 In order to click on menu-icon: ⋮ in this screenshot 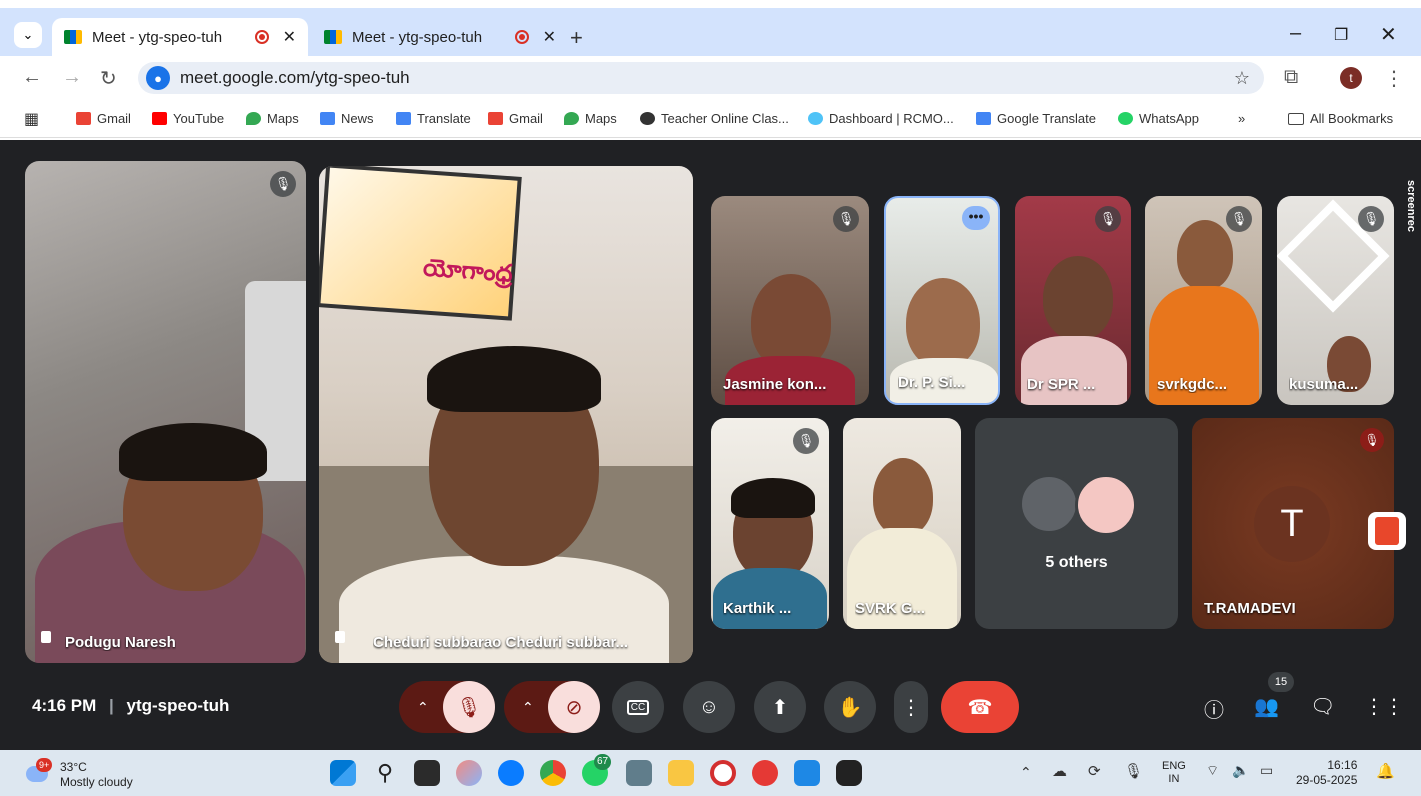, I will do `click(1394, 78)`.